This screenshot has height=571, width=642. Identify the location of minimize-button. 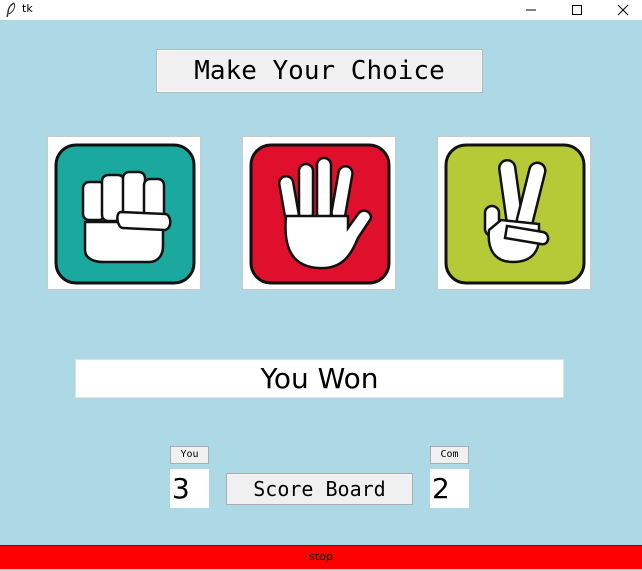
(531, 10).